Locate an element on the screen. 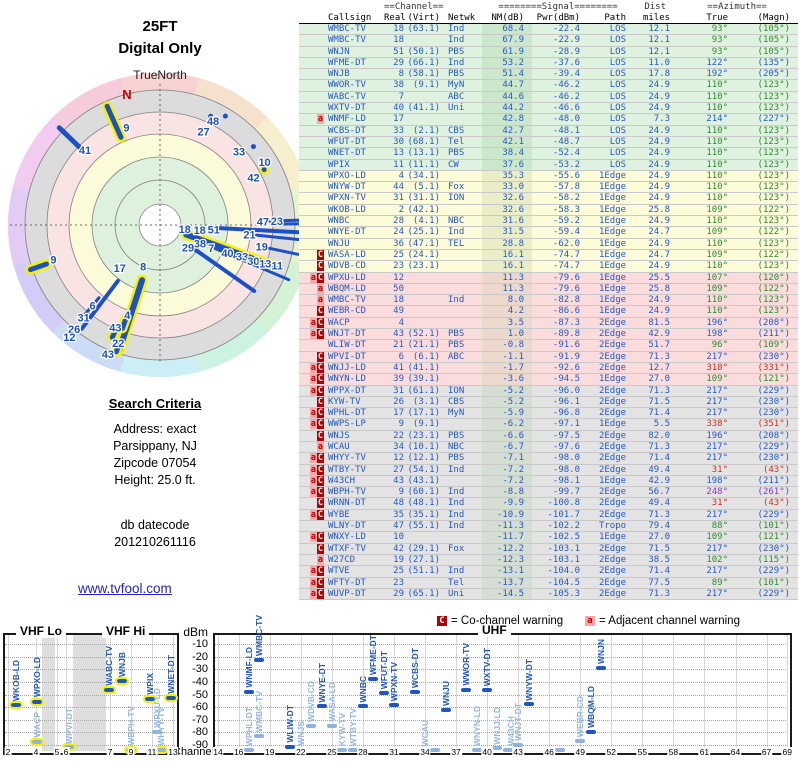  callsign-cell: W27CD is located at coordinates (355, 560).